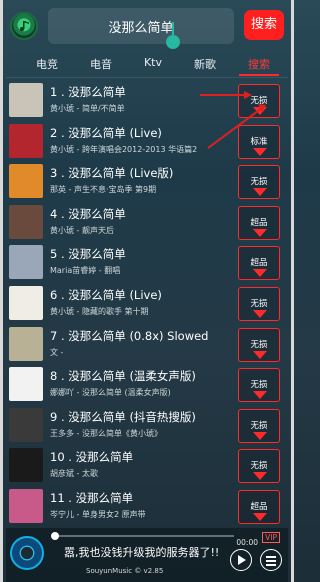  I want to click on play-button, so click(241, 560).